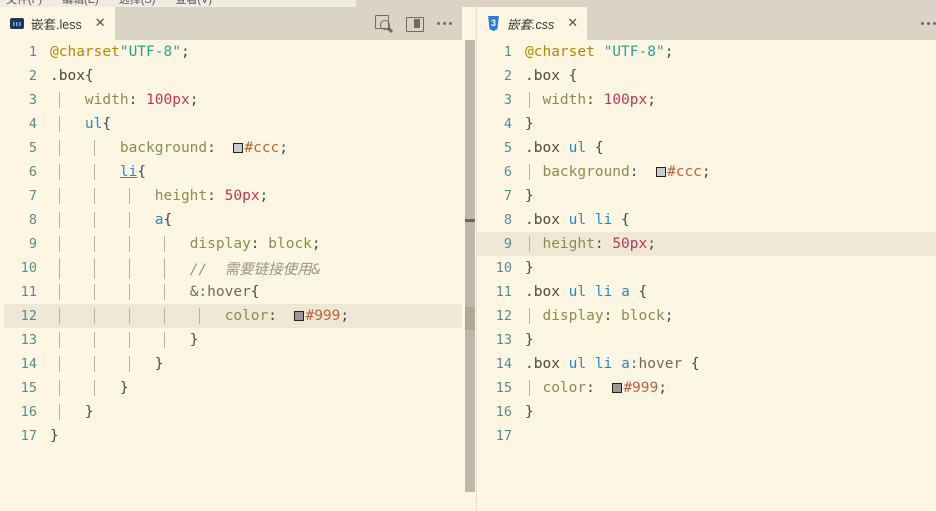  I want to click on token-selector: .box {, so click(551, 76).